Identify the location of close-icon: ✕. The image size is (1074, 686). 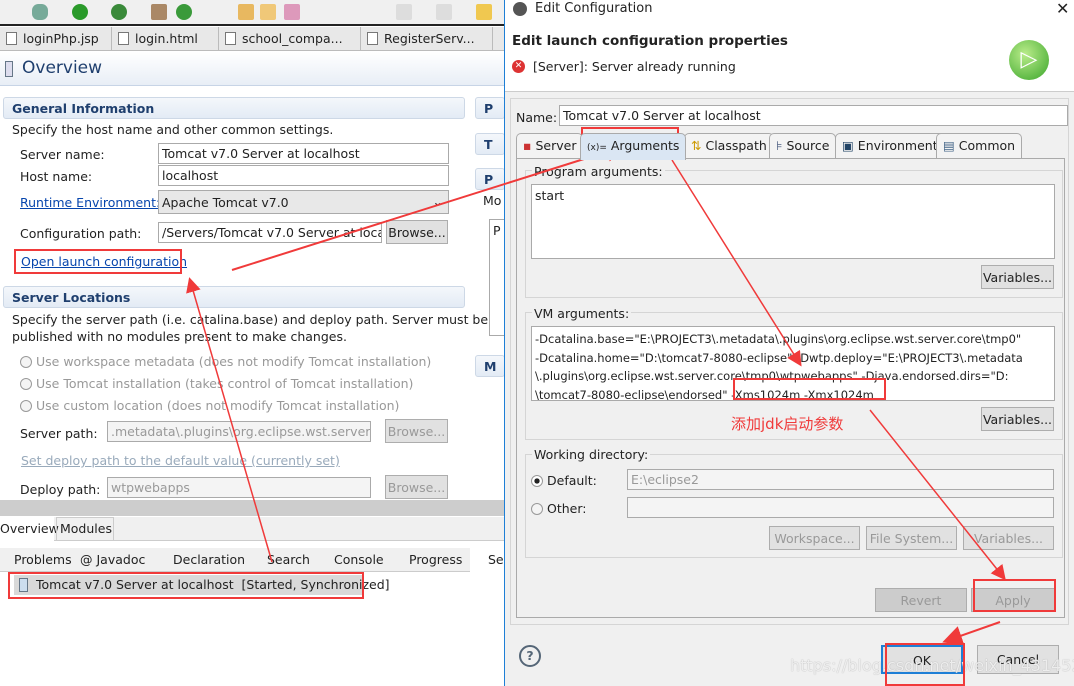
(1062, 9).